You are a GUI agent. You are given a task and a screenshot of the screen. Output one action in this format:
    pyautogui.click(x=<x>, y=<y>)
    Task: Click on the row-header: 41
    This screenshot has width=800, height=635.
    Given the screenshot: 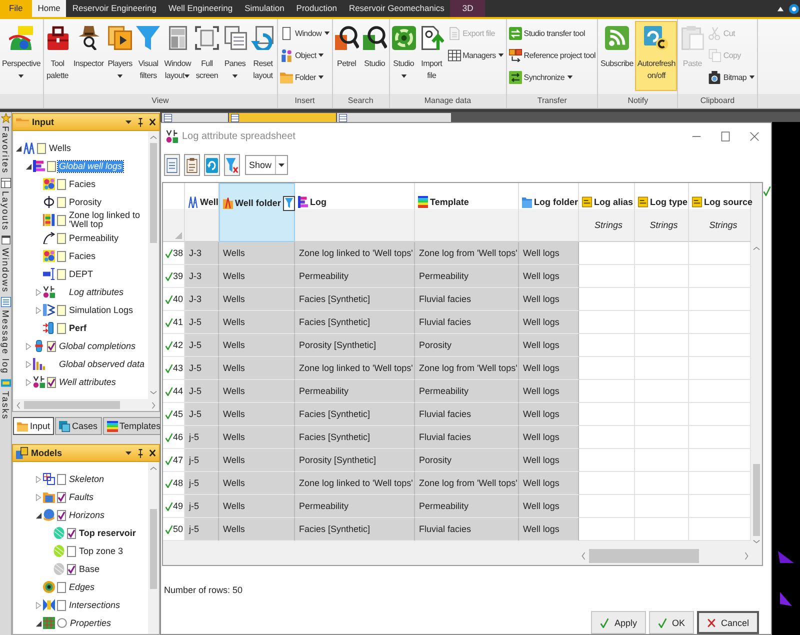 What is the action you would take?
    pyautogui.click(x=174, y=322)
    